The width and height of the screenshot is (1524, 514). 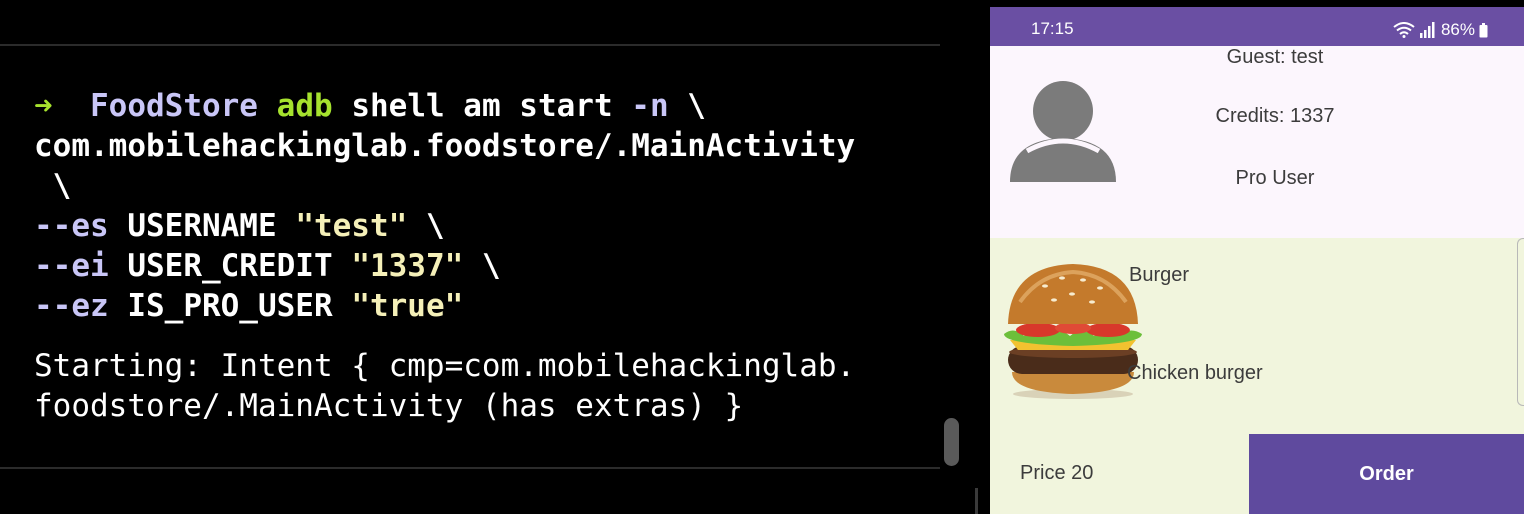 I want to click on command-line-3: \, so click(x=53, y=186).